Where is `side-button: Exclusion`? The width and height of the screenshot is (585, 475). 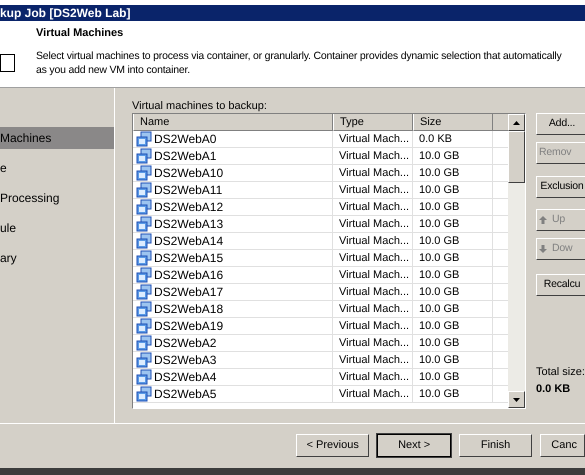
side-button: Exclusion is located at coordinates (560, 187).